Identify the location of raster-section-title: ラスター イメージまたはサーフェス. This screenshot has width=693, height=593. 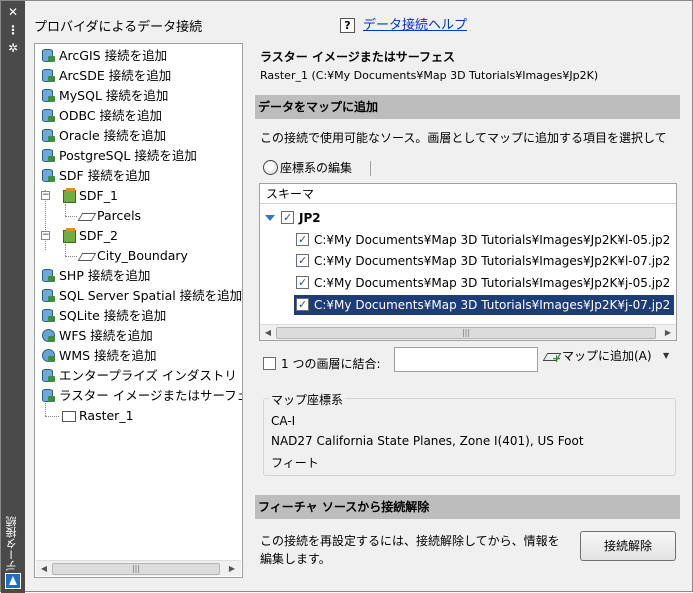
(357, 57).